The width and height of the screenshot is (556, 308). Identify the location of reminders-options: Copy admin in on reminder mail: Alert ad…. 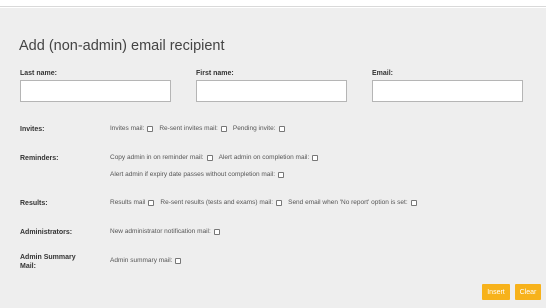
(217, 157).